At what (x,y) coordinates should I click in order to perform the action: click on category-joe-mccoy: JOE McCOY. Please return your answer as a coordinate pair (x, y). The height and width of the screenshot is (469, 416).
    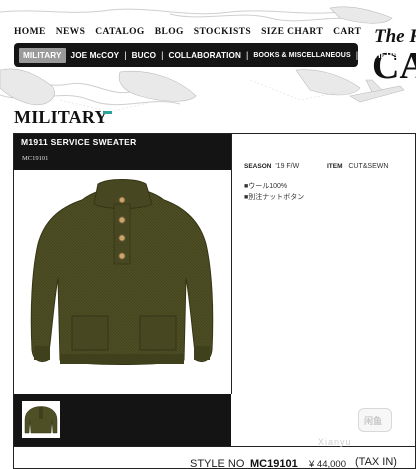
    Looking at the image, I should click on (95, 55).